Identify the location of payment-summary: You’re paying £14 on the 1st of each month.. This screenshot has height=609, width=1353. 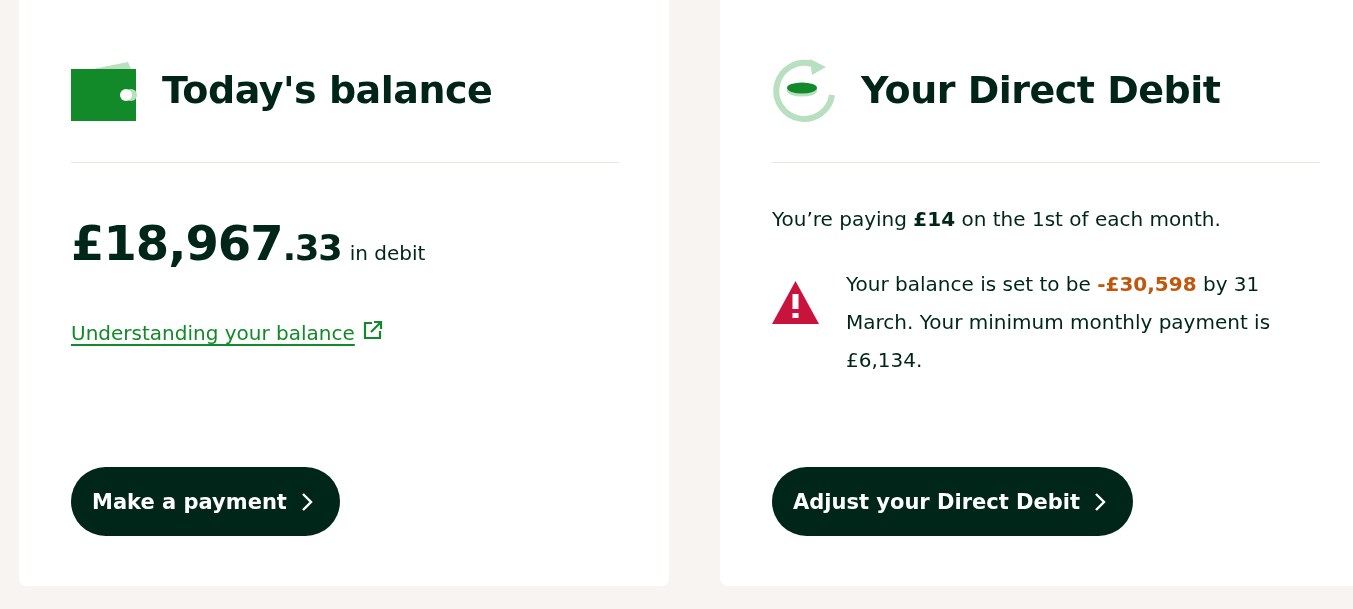
(997, 219).